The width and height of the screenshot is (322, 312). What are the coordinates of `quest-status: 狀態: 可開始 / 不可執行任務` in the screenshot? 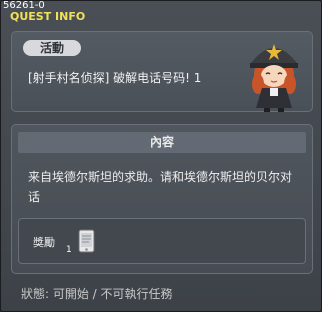 It's located at (97, 294).